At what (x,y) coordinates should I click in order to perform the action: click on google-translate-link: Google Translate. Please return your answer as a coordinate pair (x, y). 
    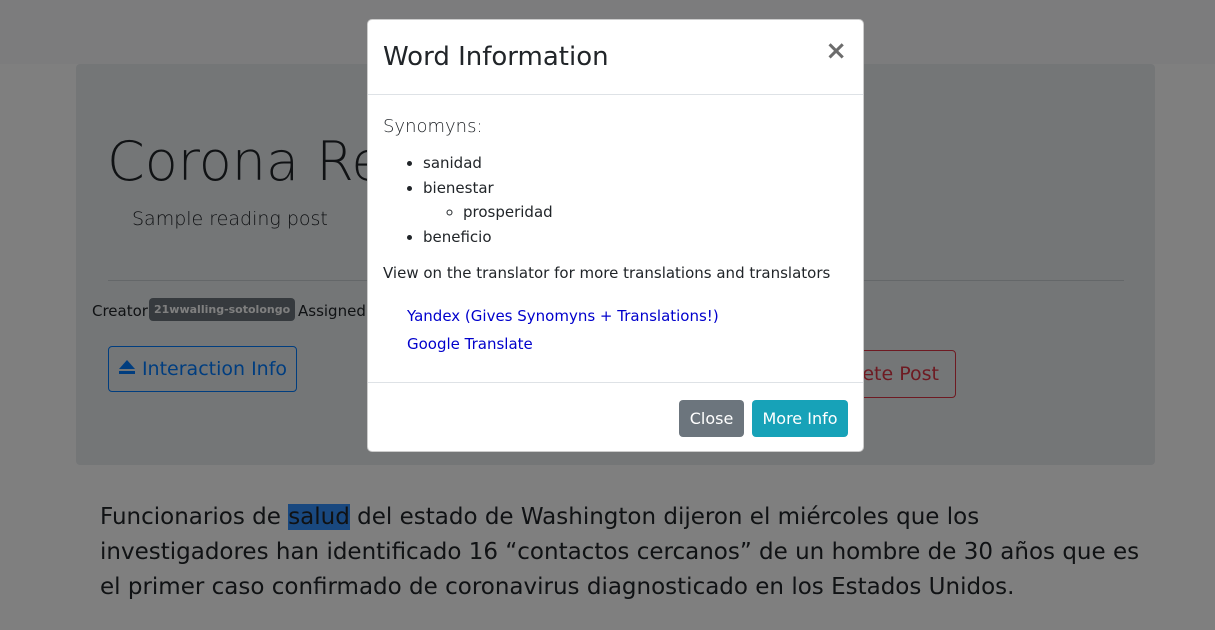
    Looking at the image, I should click on (627, 344).